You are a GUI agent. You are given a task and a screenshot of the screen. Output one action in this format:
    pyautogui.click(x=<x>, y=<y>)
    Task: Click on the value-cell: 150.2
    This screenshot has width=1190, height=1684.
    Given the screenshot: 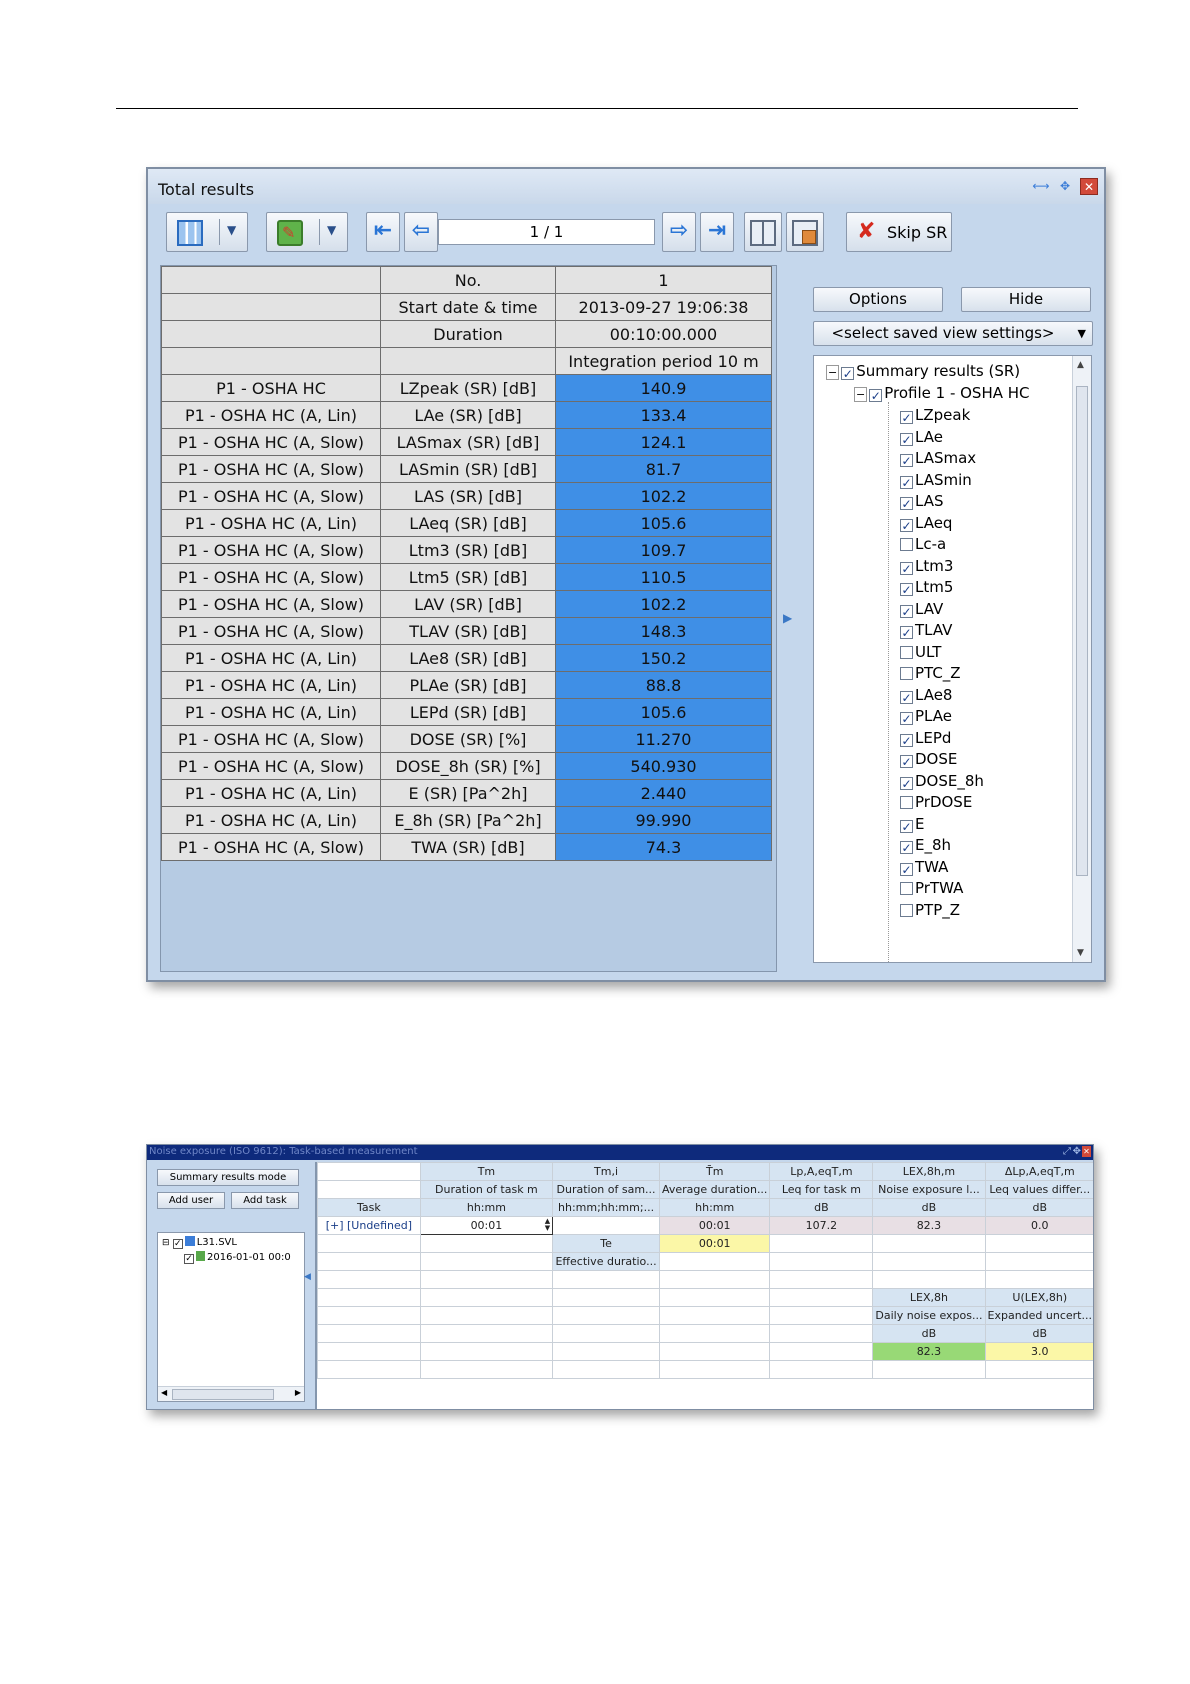 What is the action you would take?
    pyautogui.click(x=663, y=658)
    